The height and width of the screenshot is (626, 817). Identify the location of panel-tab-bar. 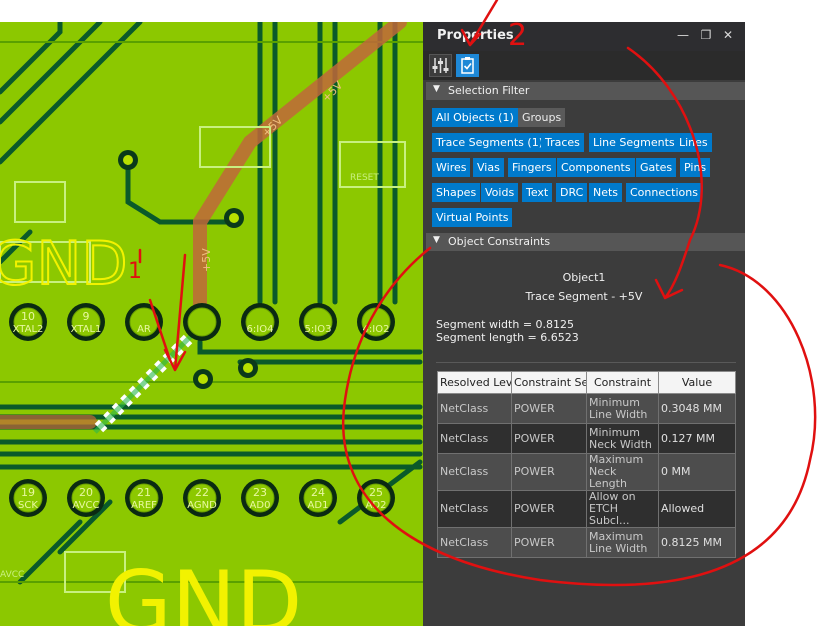
(584, 65).